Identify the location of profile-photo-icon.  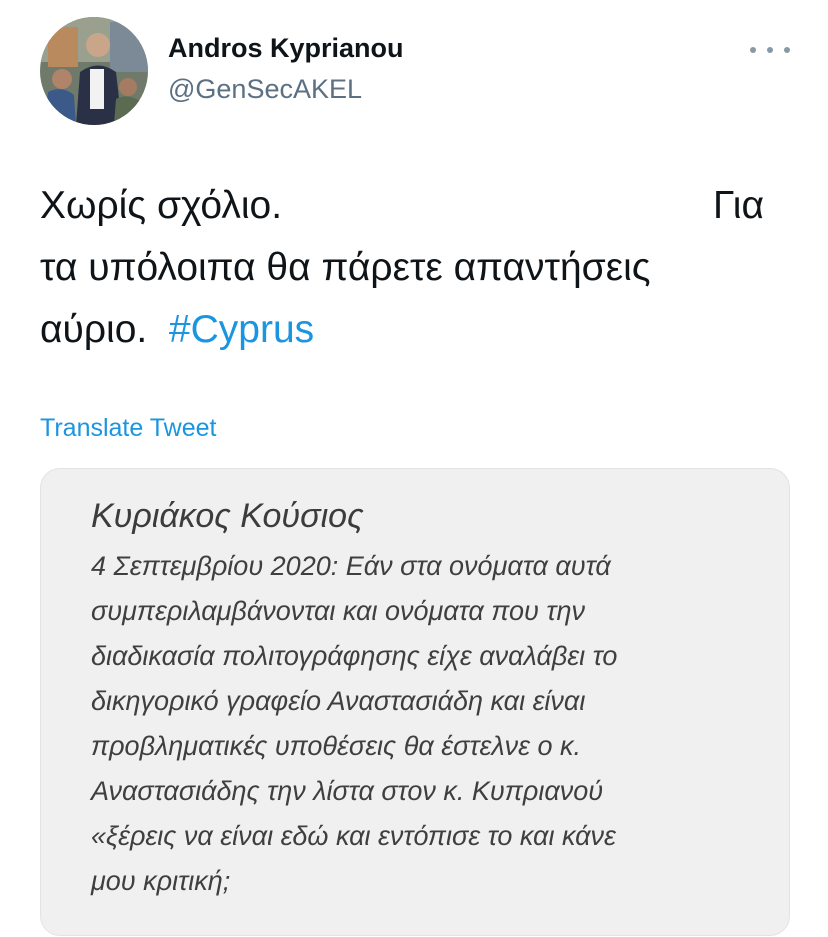
(94, 71).